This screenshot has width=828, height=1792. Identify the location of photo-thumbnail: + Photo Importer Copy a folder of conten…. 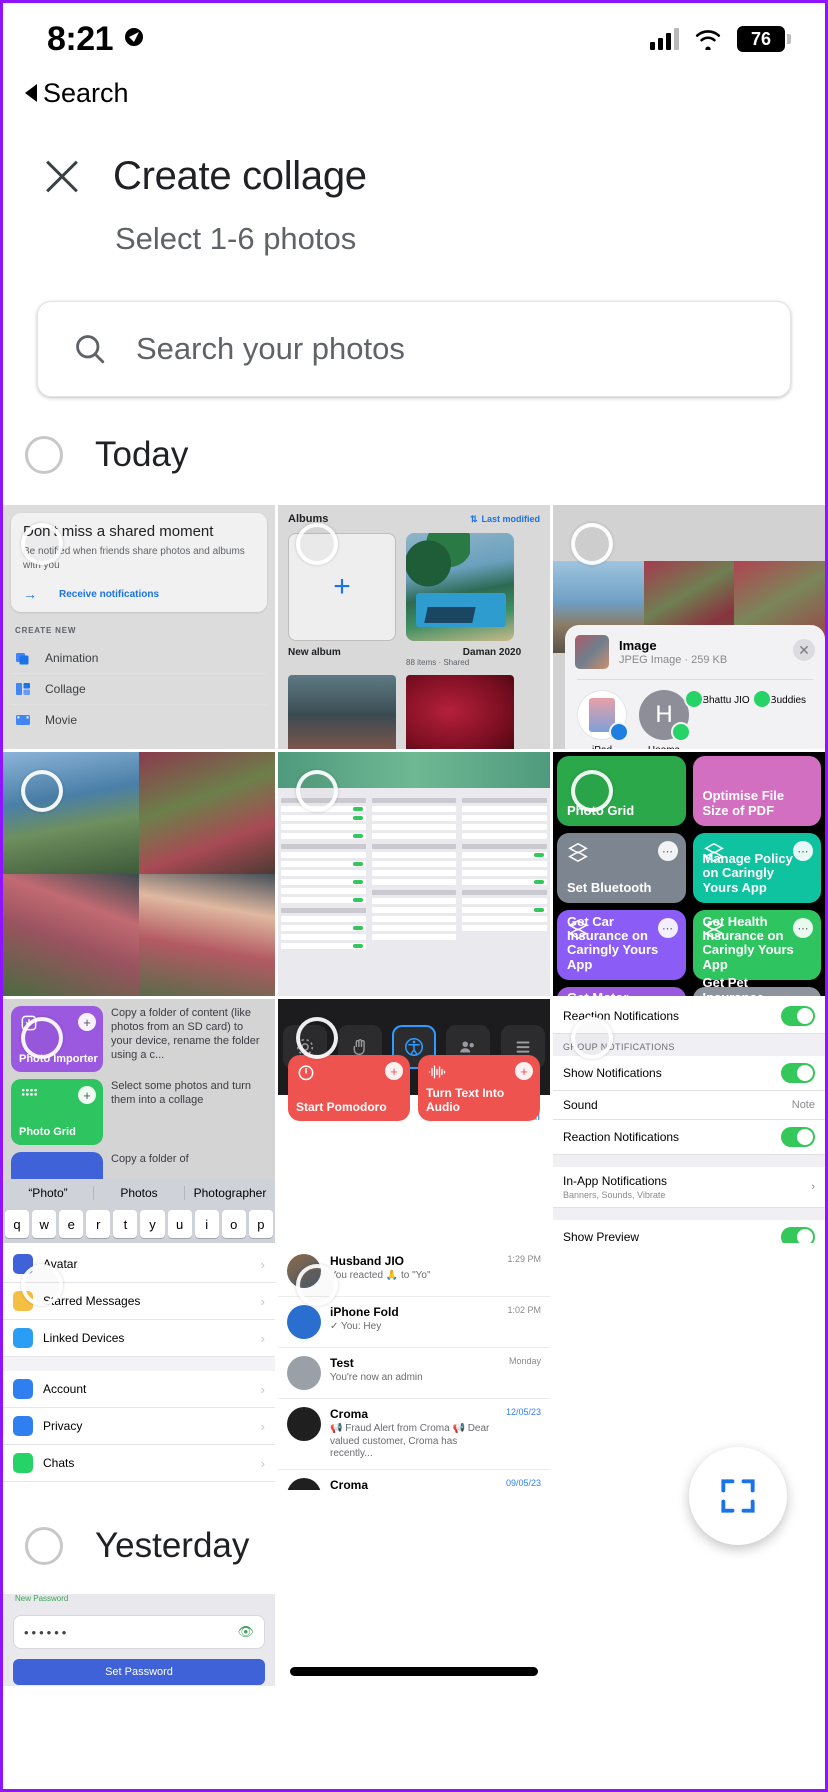
(139, 1121).